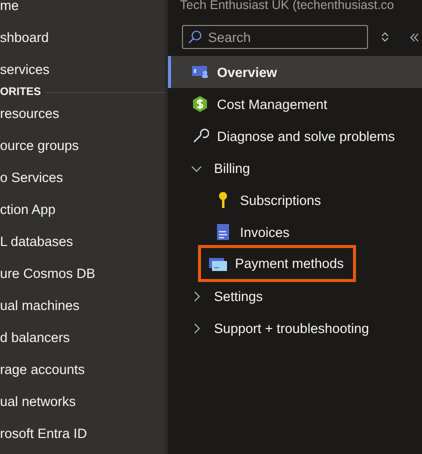 The width and height of the screenshot is (422, 454). I want to click on menu-item: Diagnose and solve problems, so click(295, 136).